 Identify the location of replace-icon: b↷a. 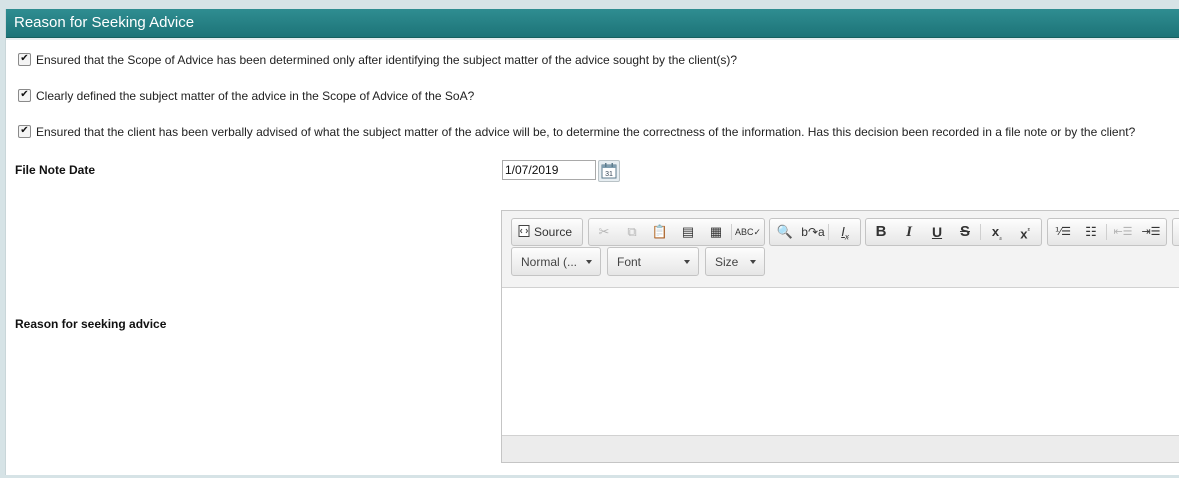
(813, 232).